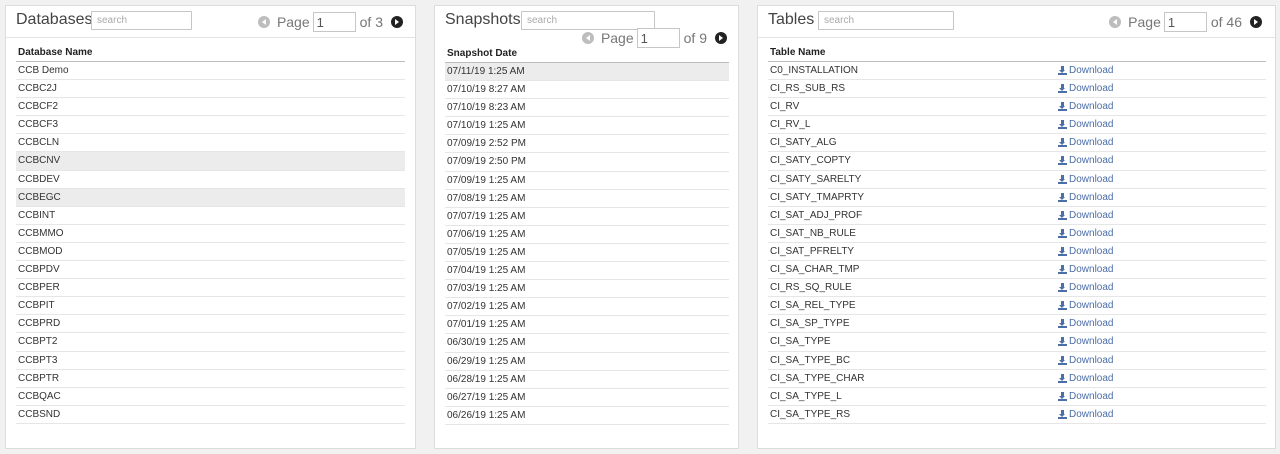 Image resolution: width=1280 pixels, height=454 pixels. I want to click on table-row: CI_SA_TYPE_RS Download, so click(1017, 415).